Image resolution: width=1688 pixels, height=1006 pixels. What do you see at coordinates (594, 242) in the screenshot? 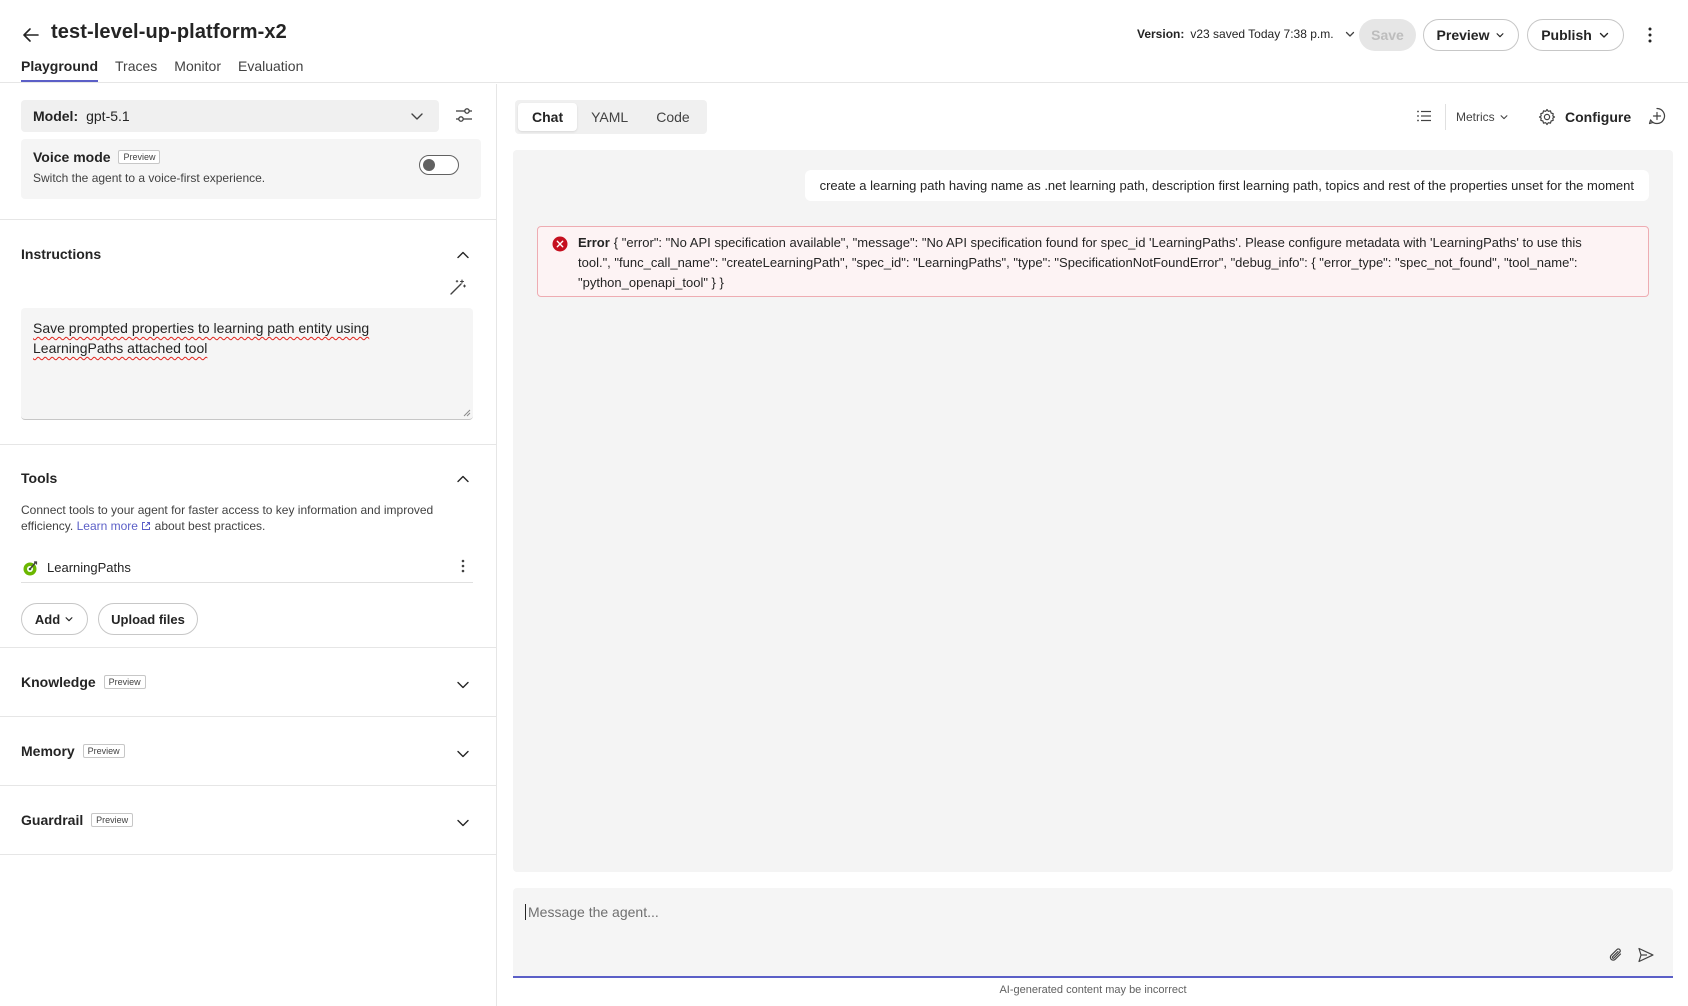
I see `error-label: Error` at bounding box center [594, 242].